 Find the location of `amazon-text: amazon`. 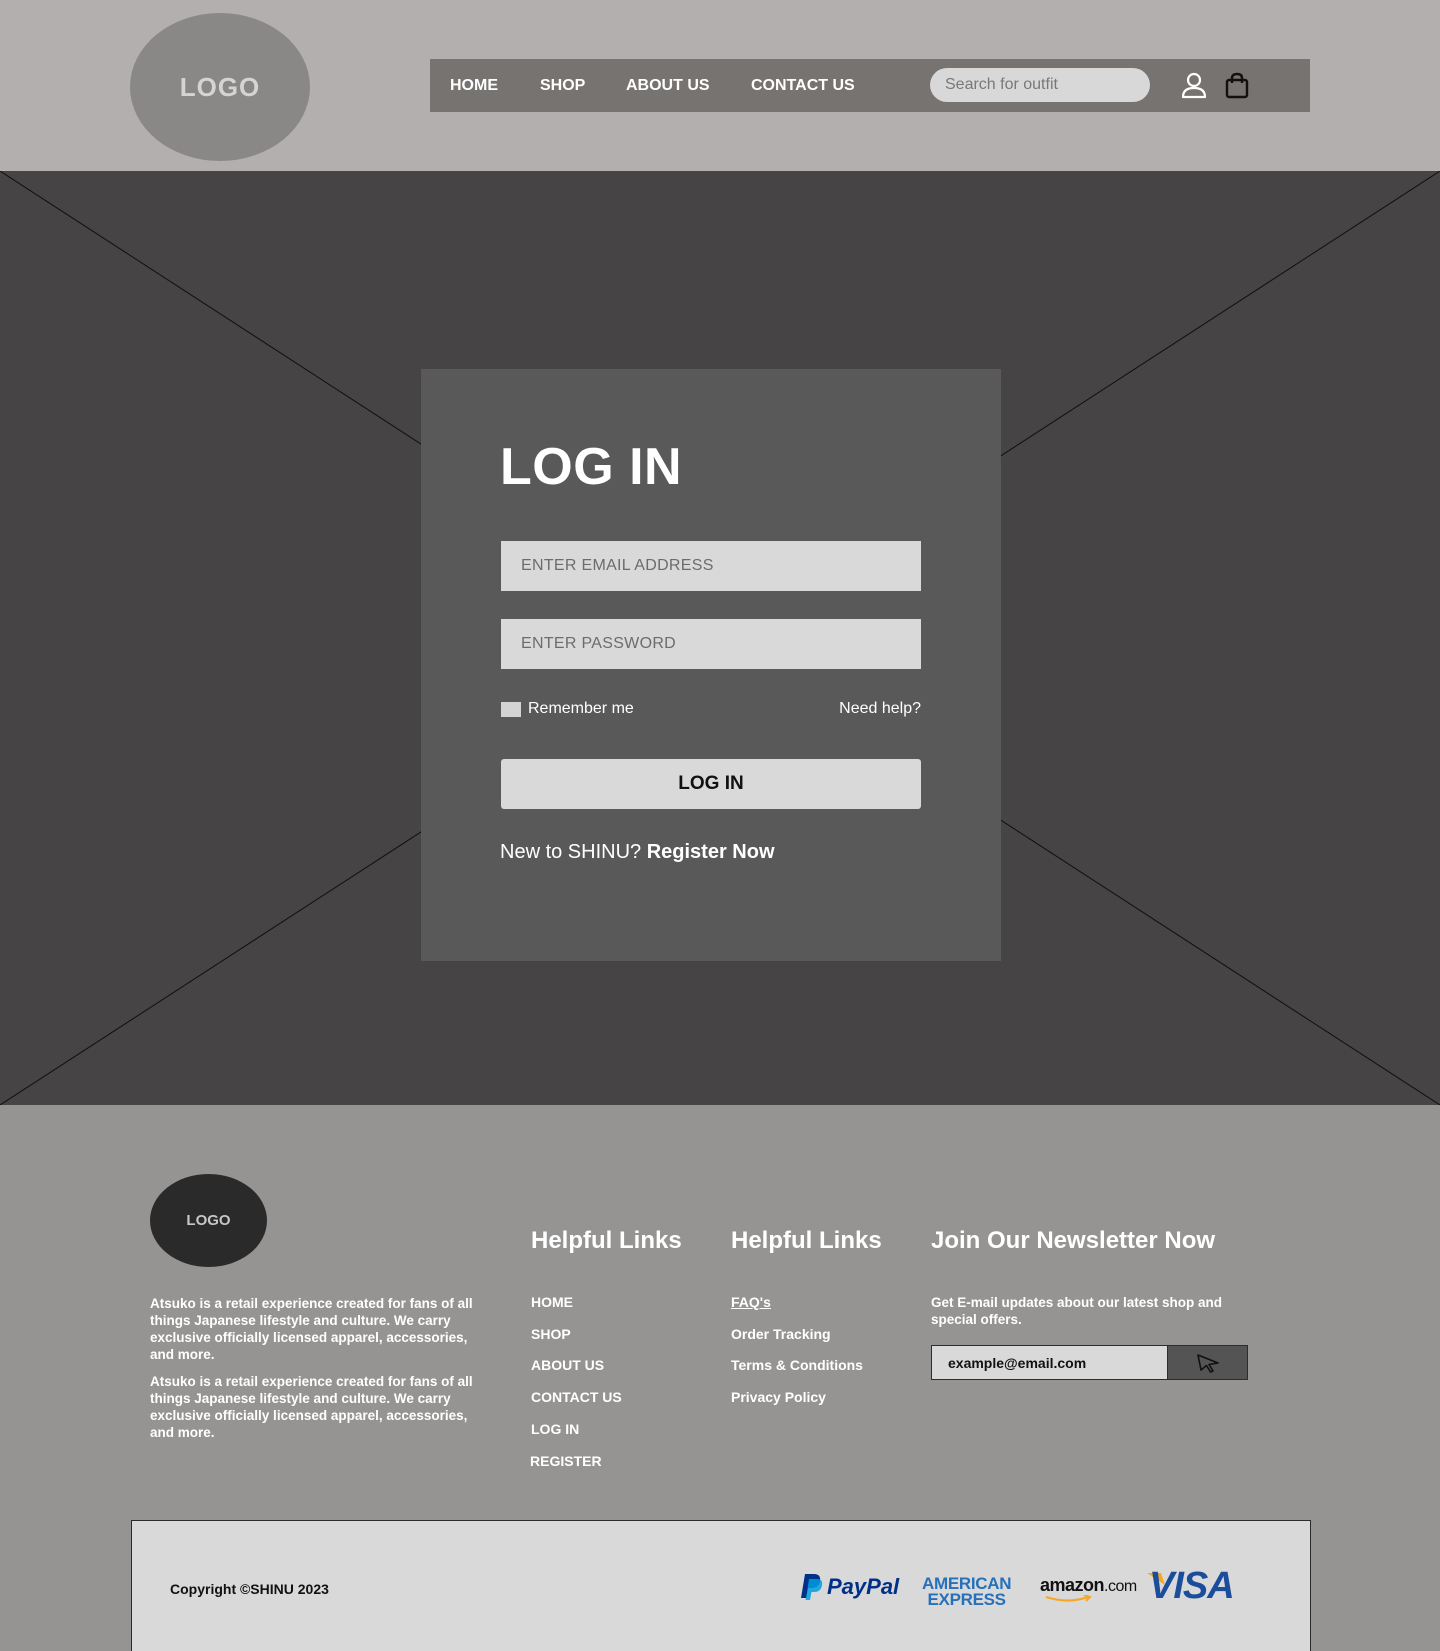

amazon-text: amazon is located at coordinates (1072, 1585).